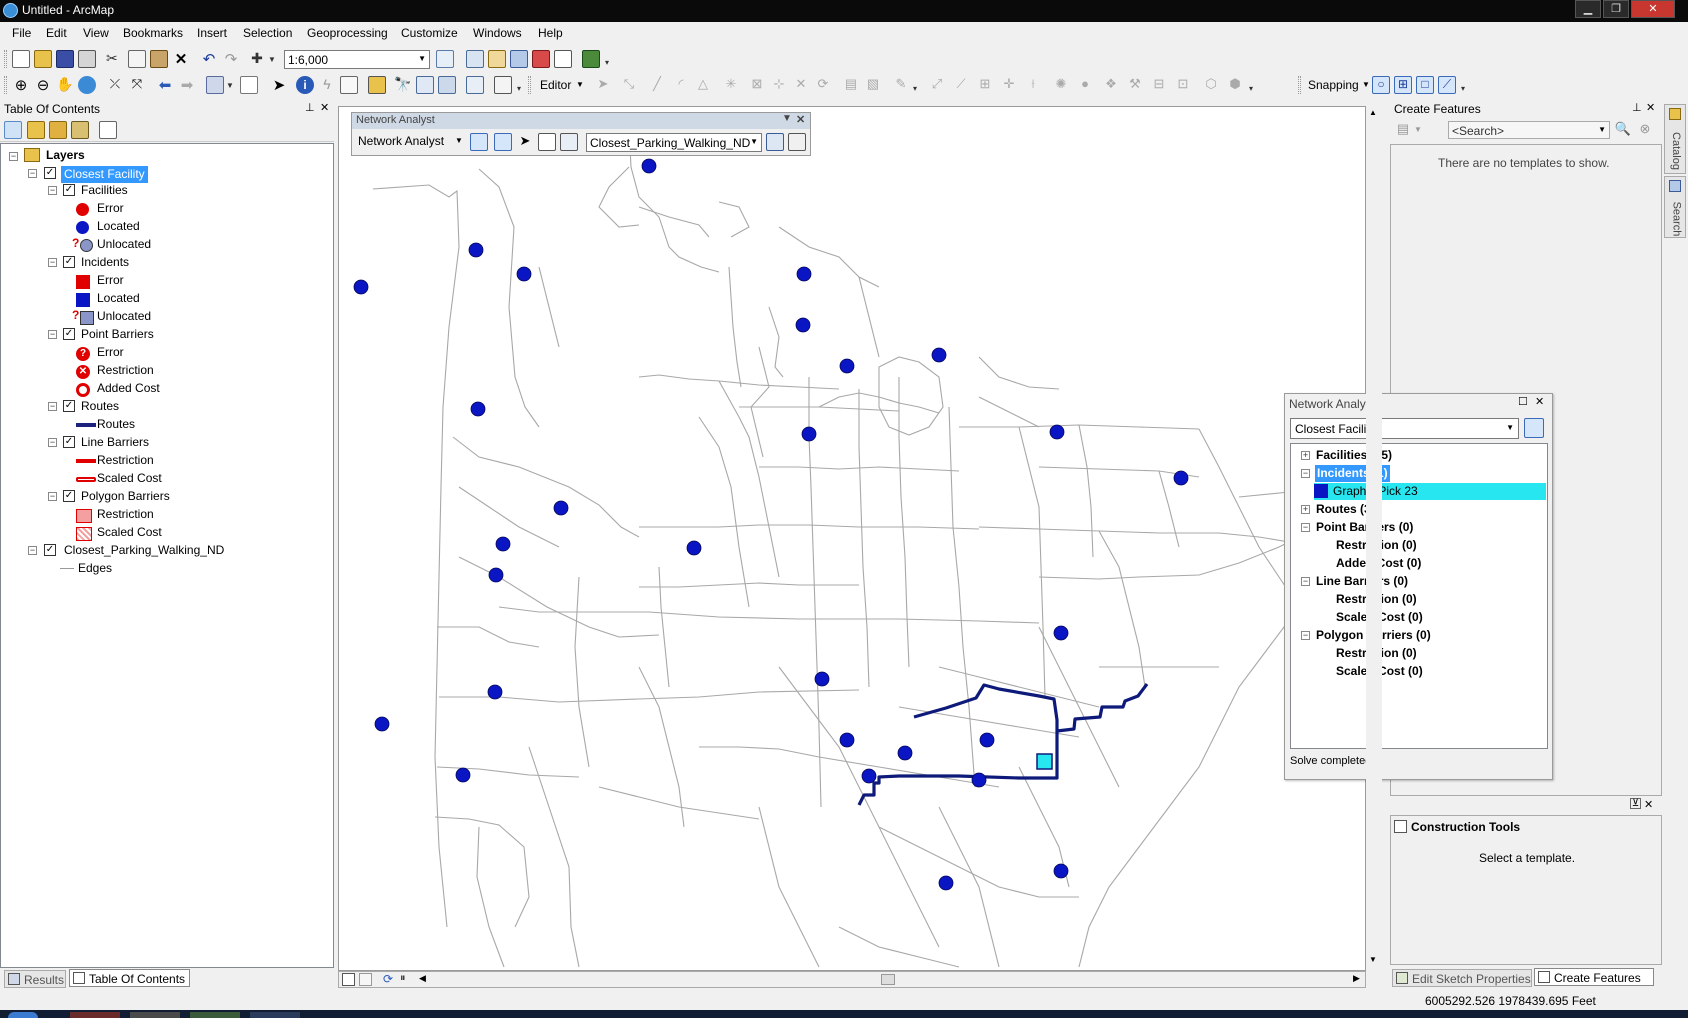 The width and height of the screenshot is (1688, 1018). What do you see at coordinates (403, 85) in the screenshot?
I see `find-icon: 🔭` at bounding box center [403, 85].